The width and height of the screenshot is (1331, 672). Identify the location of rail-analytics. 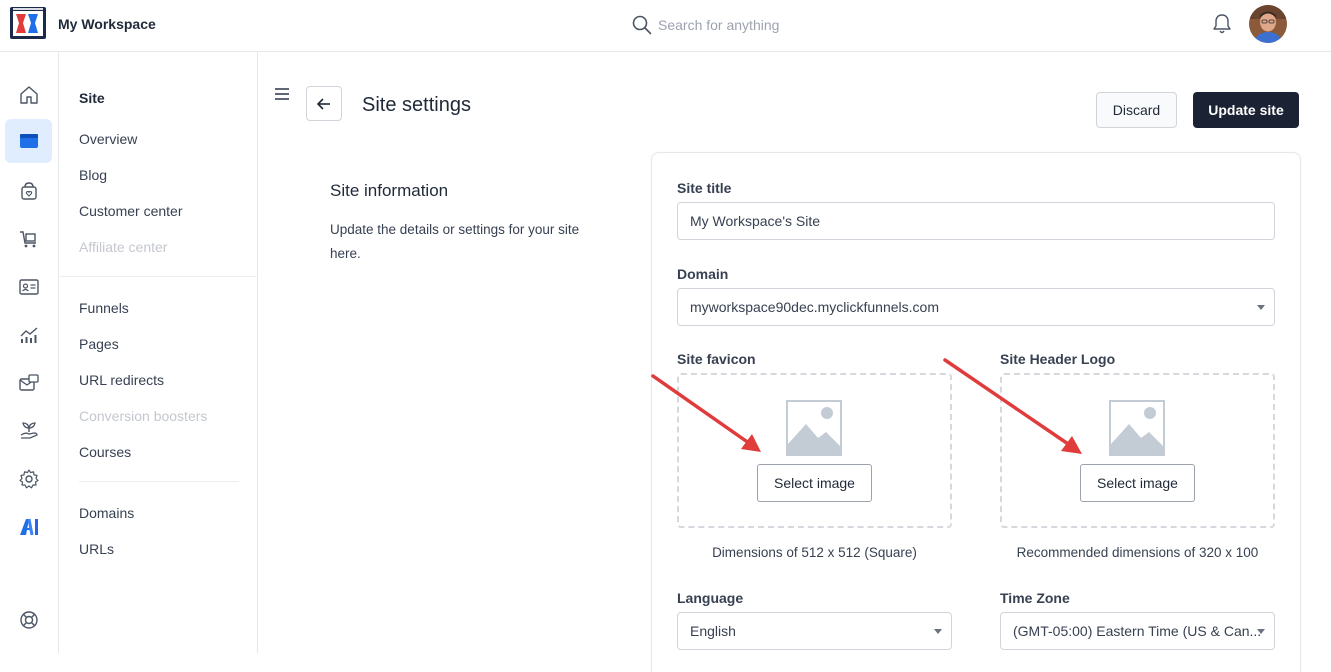
(28, 335).